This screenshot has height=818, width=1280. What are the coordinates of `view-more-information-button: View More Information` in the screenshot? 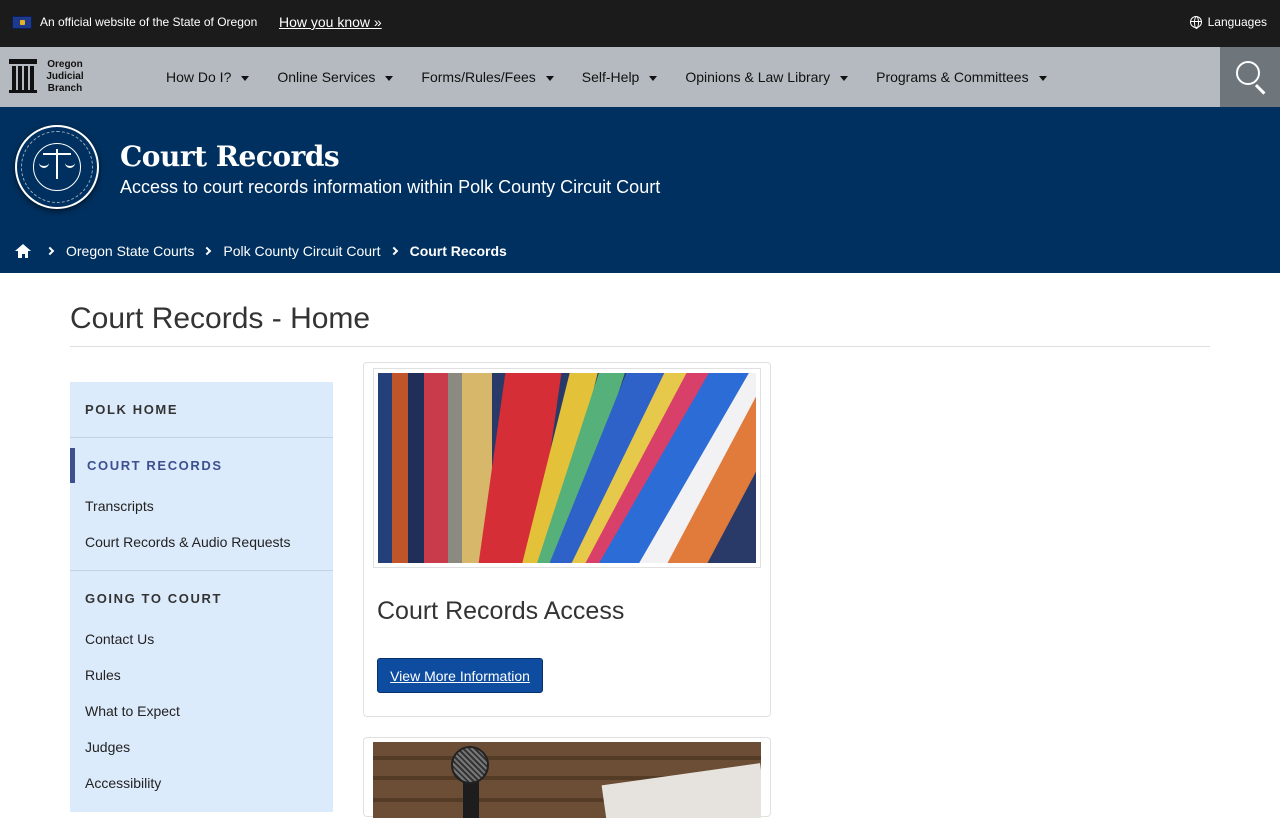 It's located at (460, 675).